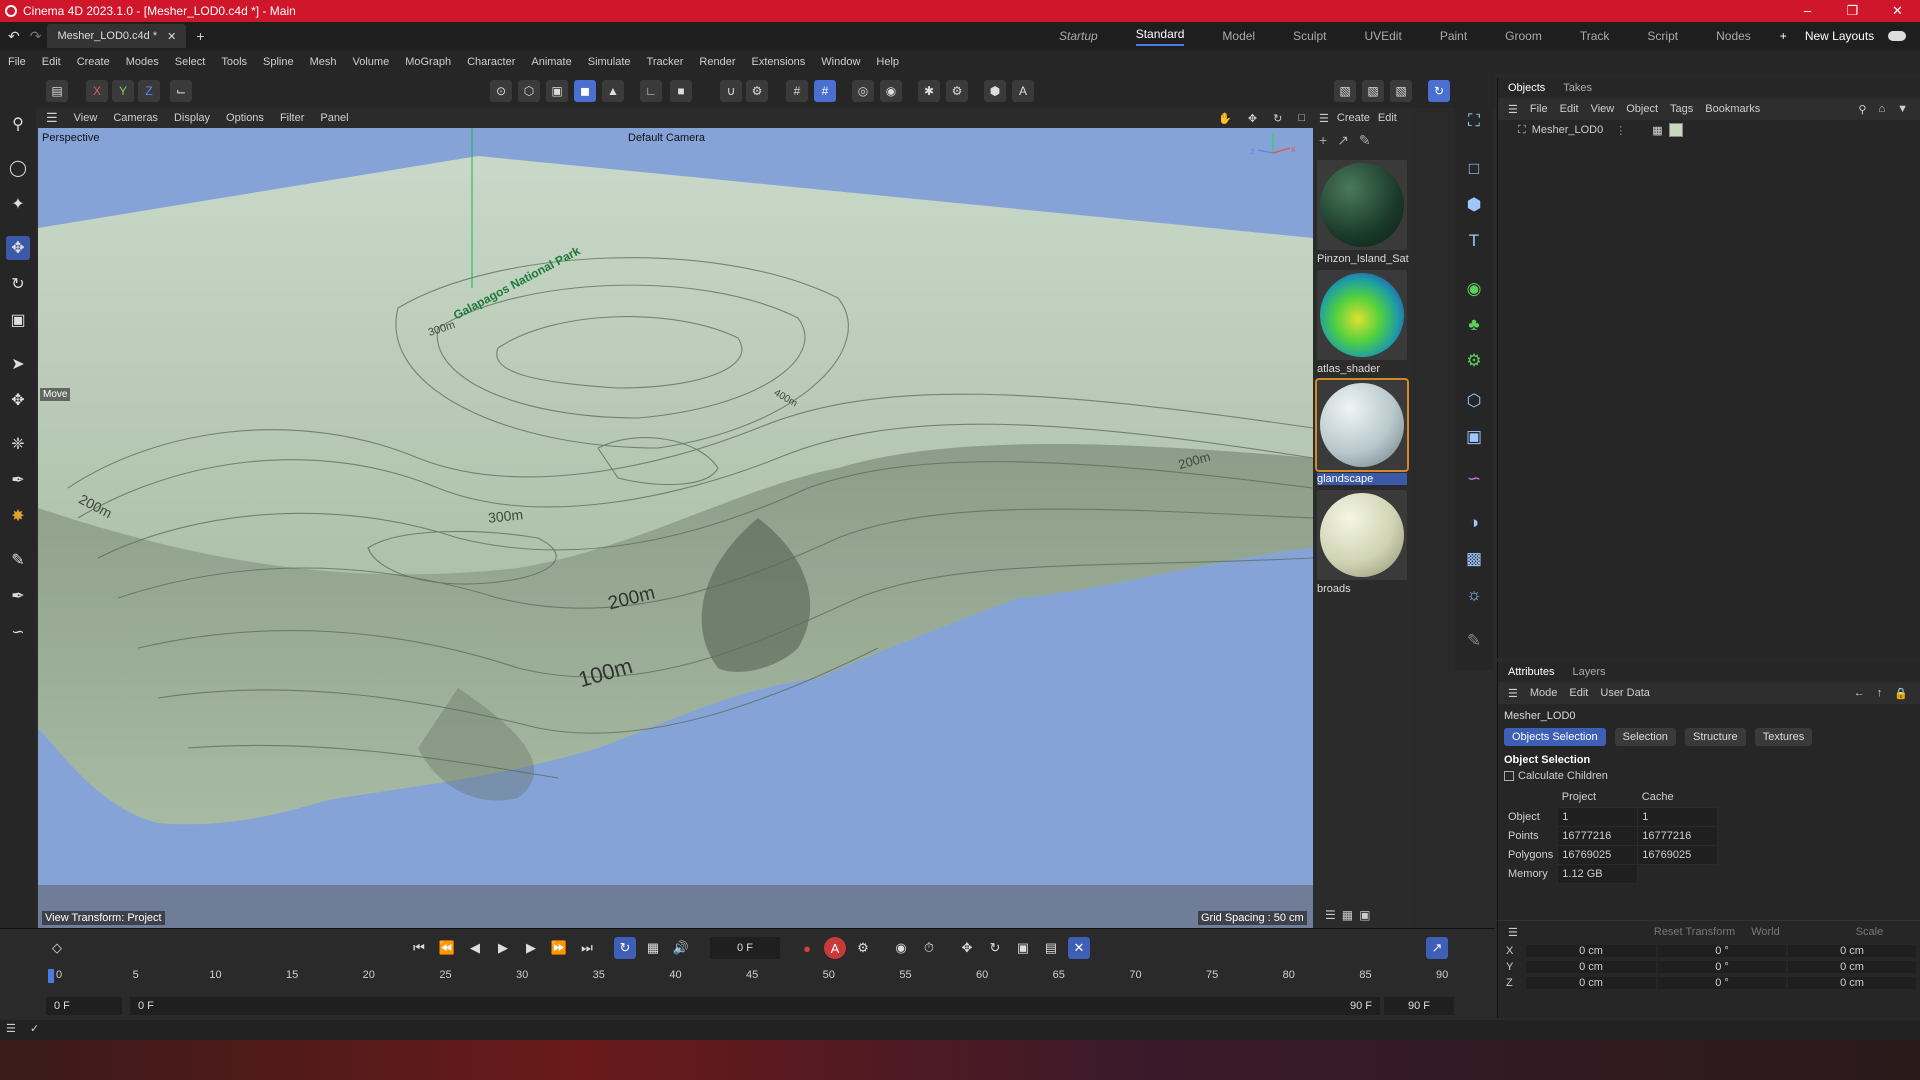 The height and width of the screenshot is (1080, 1920). I want to click on symmetry-icon: ◉, so click(891, 91).